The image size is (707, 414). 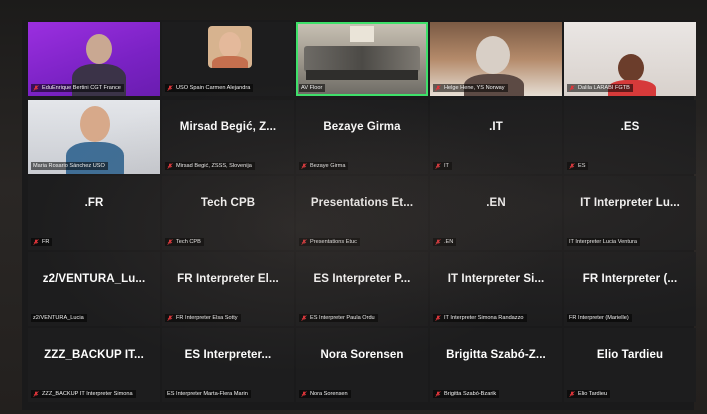 I want to click on participant-name-text: FR, so click(x=46, y=242).